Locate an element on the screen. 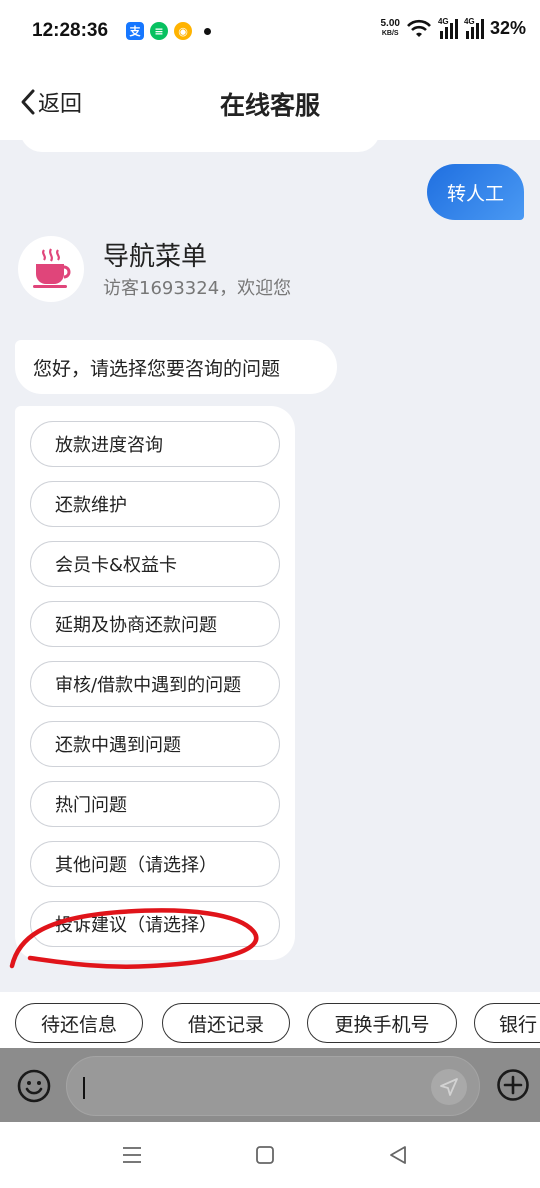 The width and height of the screenshot is (540, 1188). menu-item-hot-questions: 热门问题 is located at coordinates (155, 804).